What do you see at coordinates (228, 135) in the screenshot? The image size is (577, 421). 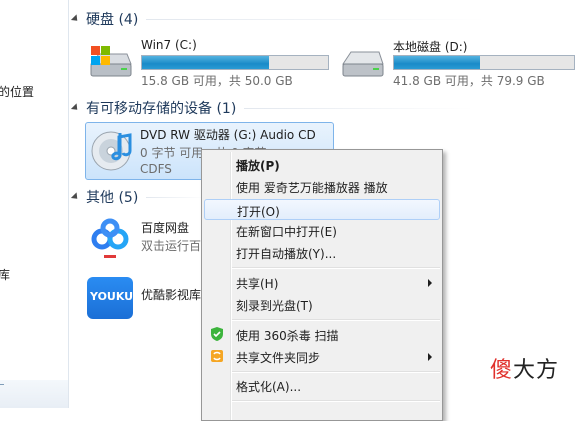 I see `dvd-drive-name: DVD RW 驱动器 (G:) Audio CD` at bounding box center [228, 135].